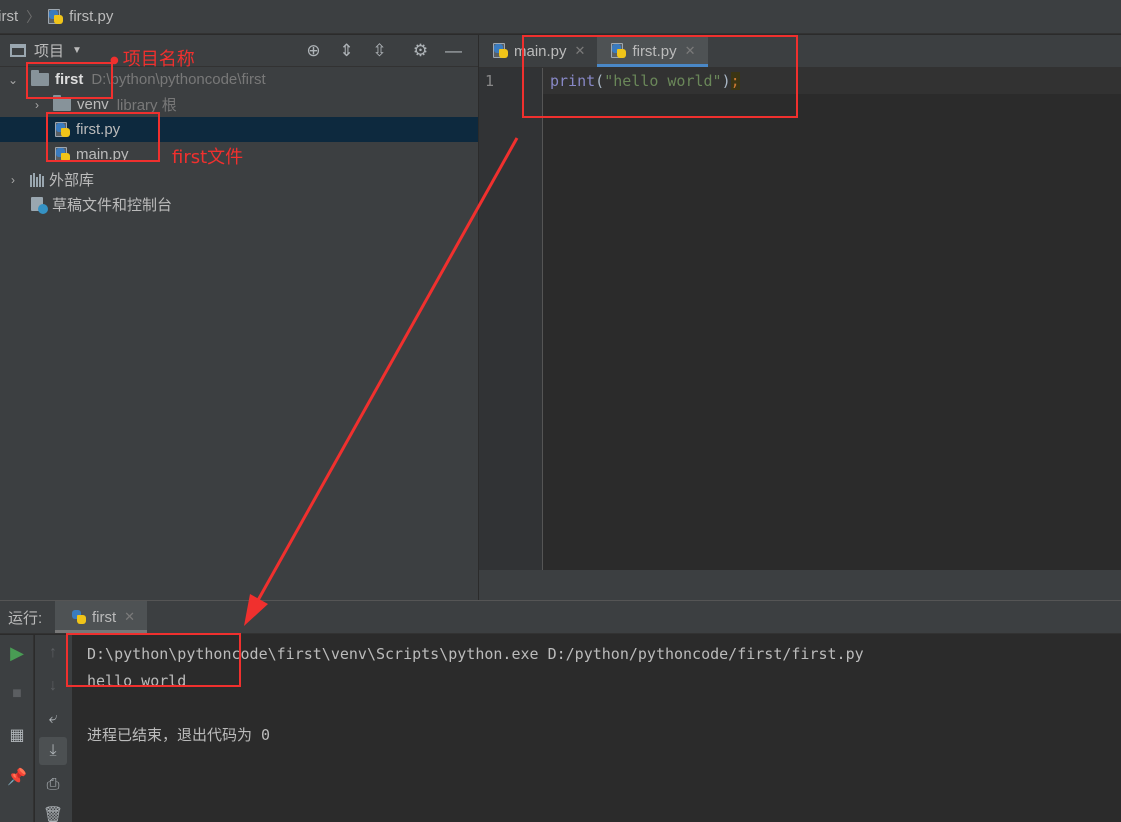 This screenshot has width=1121, height=822. Describe the element at coordinates (79, 617) in the screenshot. I see `python-icon` at that location.